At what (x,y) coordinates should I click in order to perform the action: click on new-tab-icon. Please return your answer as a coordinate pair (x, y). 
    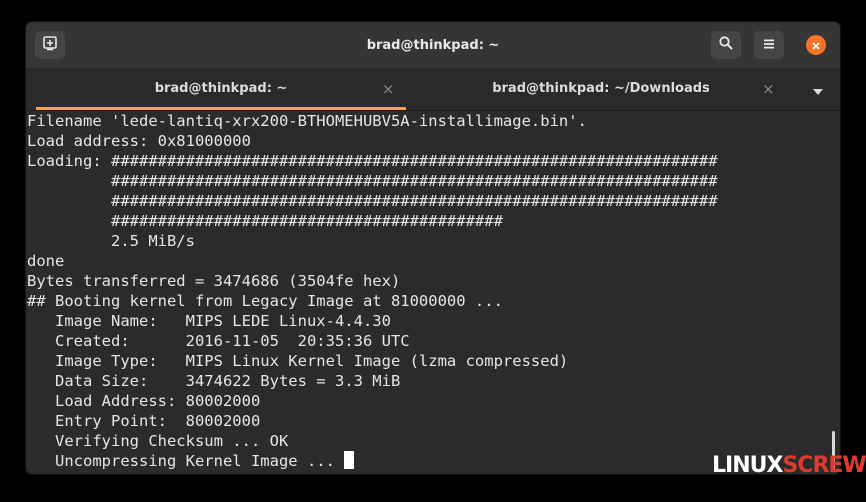
    Looking at the image, I should click on (50, 45).